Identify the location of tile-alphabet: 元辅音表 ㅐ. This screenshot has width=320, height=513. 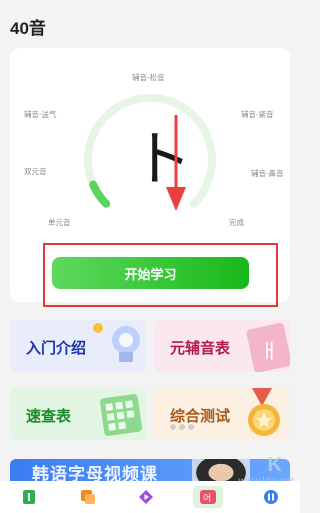
(222, 346).